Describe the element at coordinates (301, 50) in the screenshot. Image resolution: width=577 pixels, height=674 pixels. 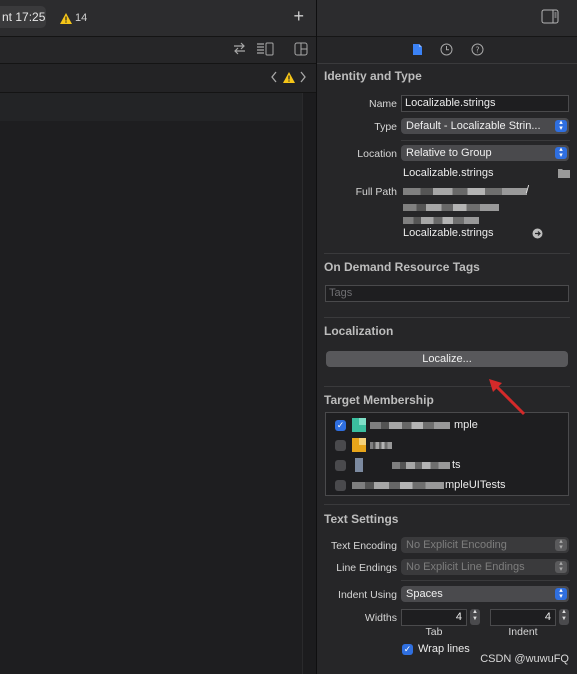
I see `split-editor-icon` at that location.